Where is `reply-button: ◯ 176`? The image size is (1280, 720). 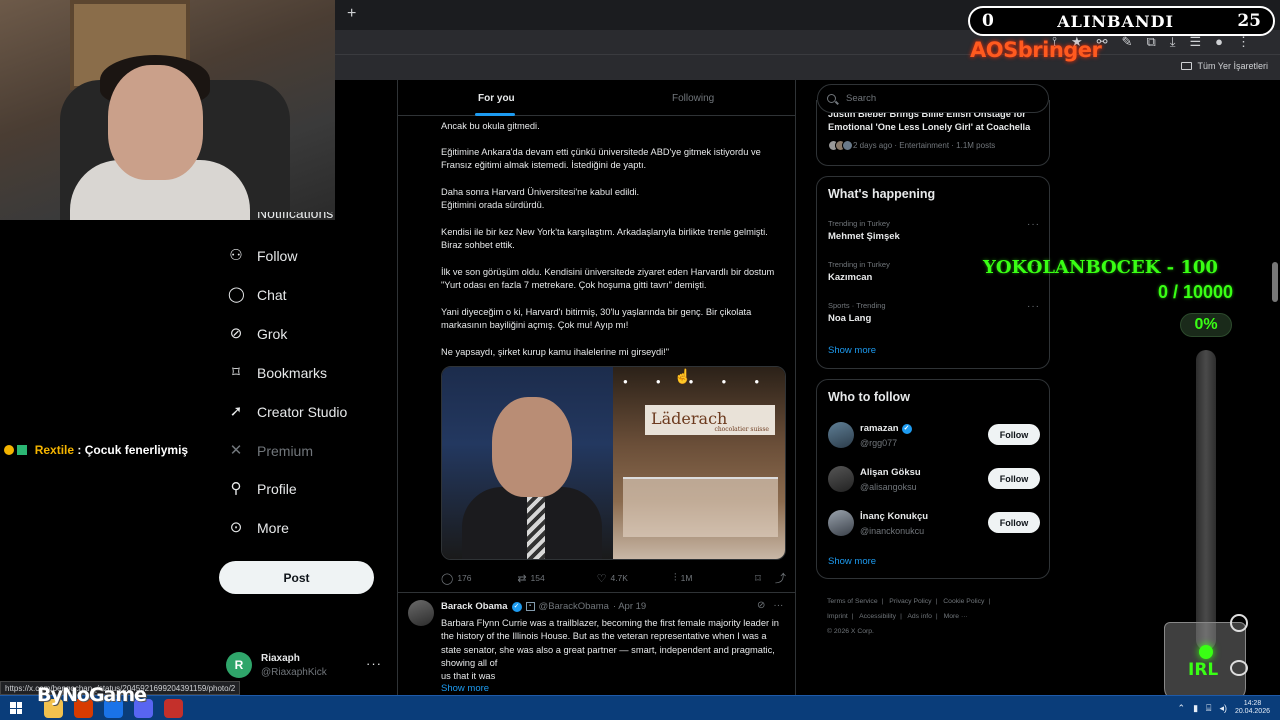 reply-button: ◯ 176 is located at coordinates (479, 578).